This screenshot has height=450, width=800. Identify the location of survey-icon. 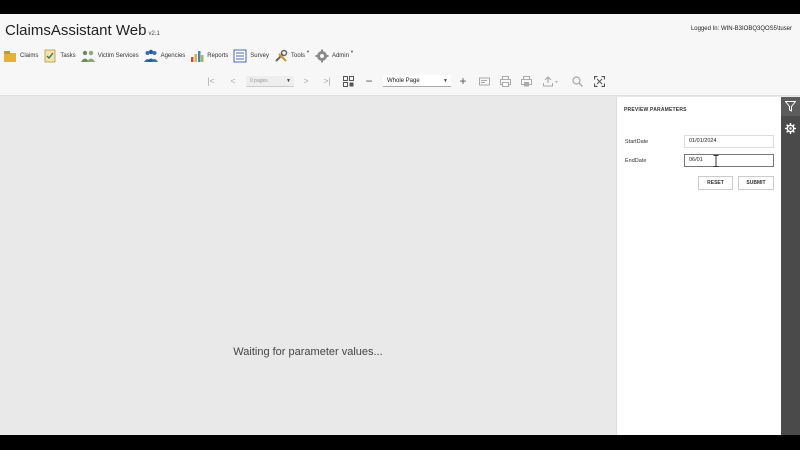
(240, 56).